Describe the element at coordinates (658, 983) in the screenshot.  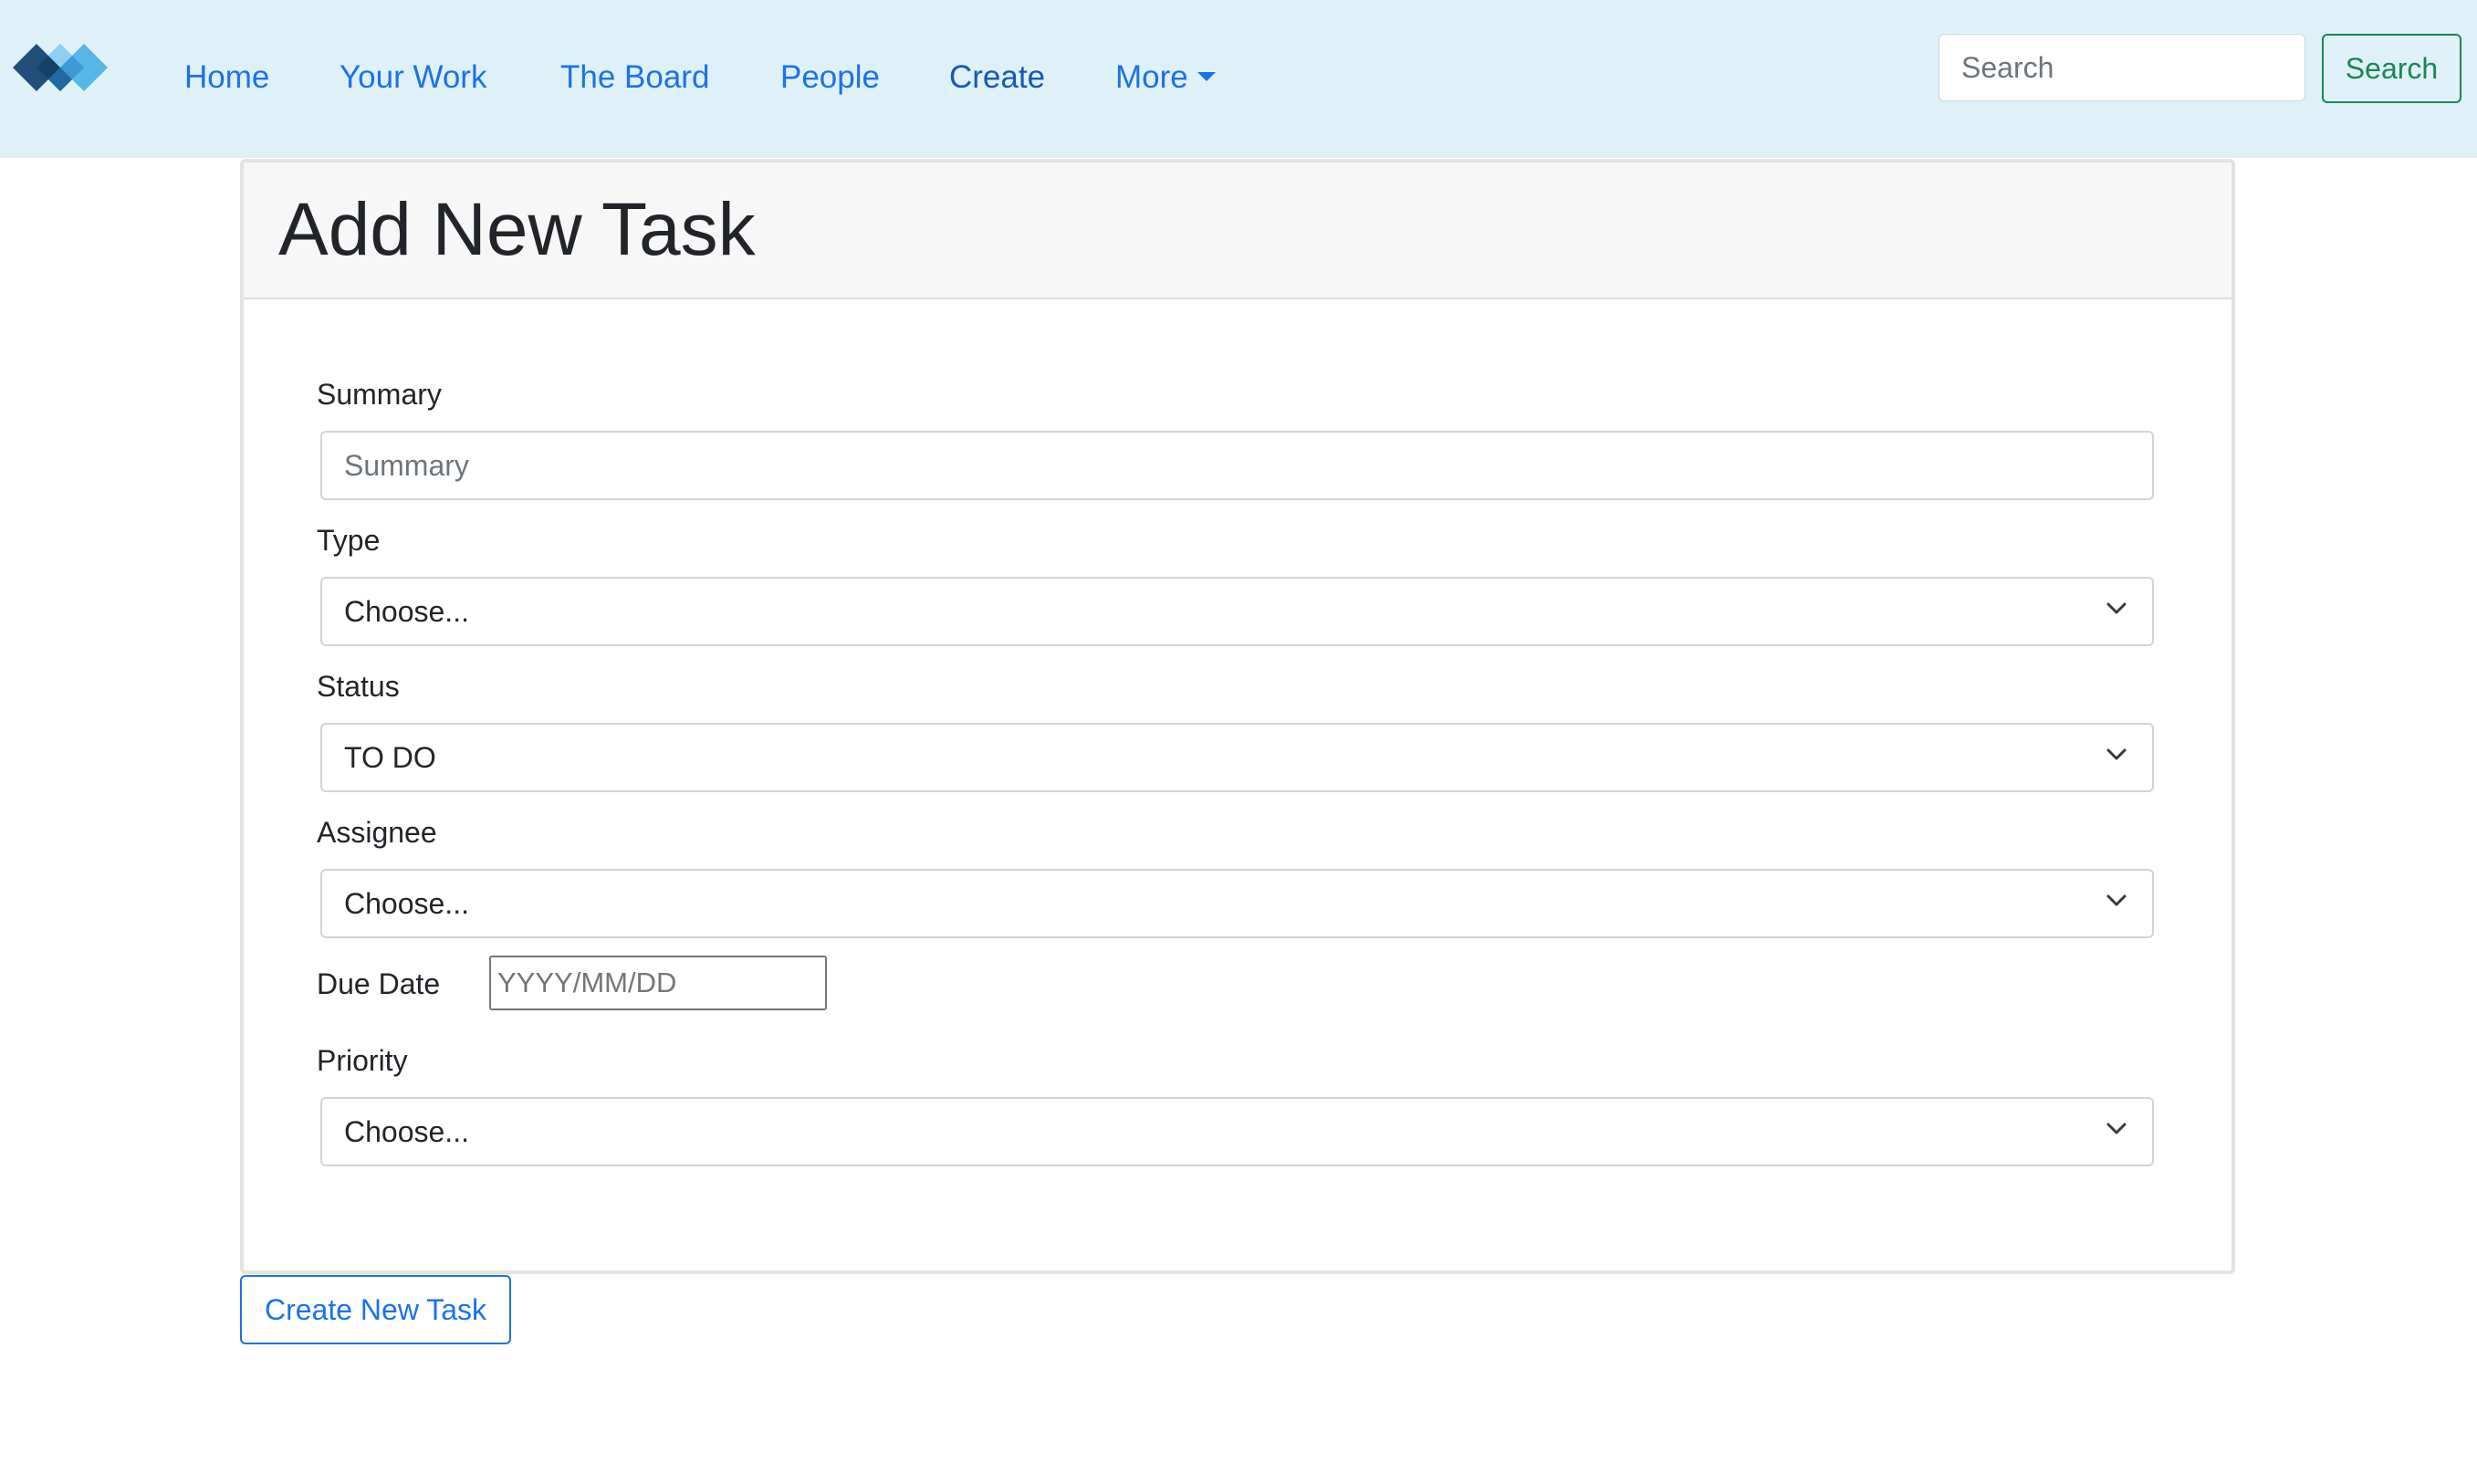
I see `due-date-input` at that location.